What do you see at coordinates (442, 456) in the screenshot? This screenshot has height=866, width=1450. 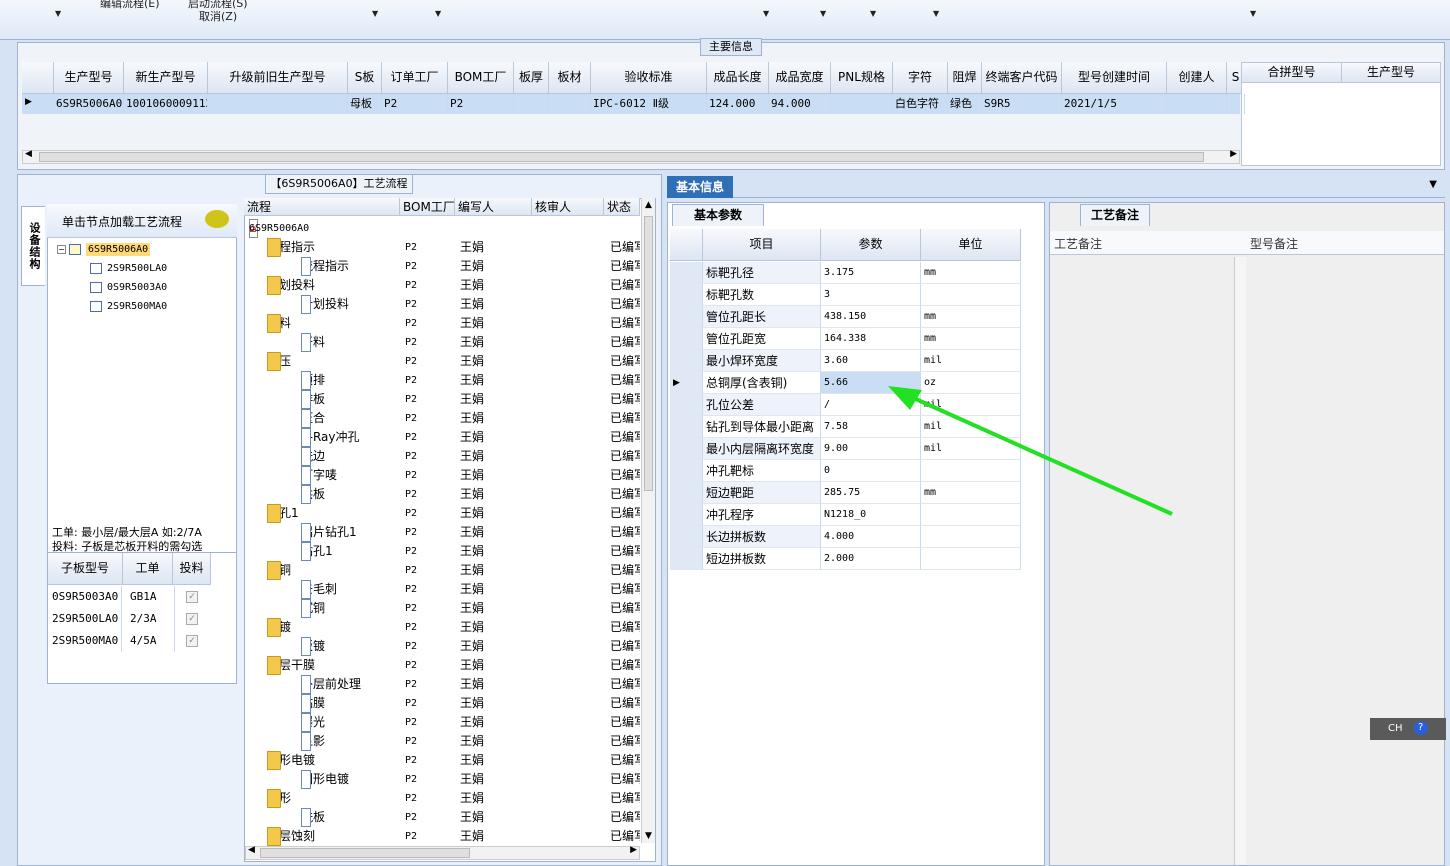 I see `flow-row: 铣边 P2 王娟 已编写` at bounding box center [442, 456].